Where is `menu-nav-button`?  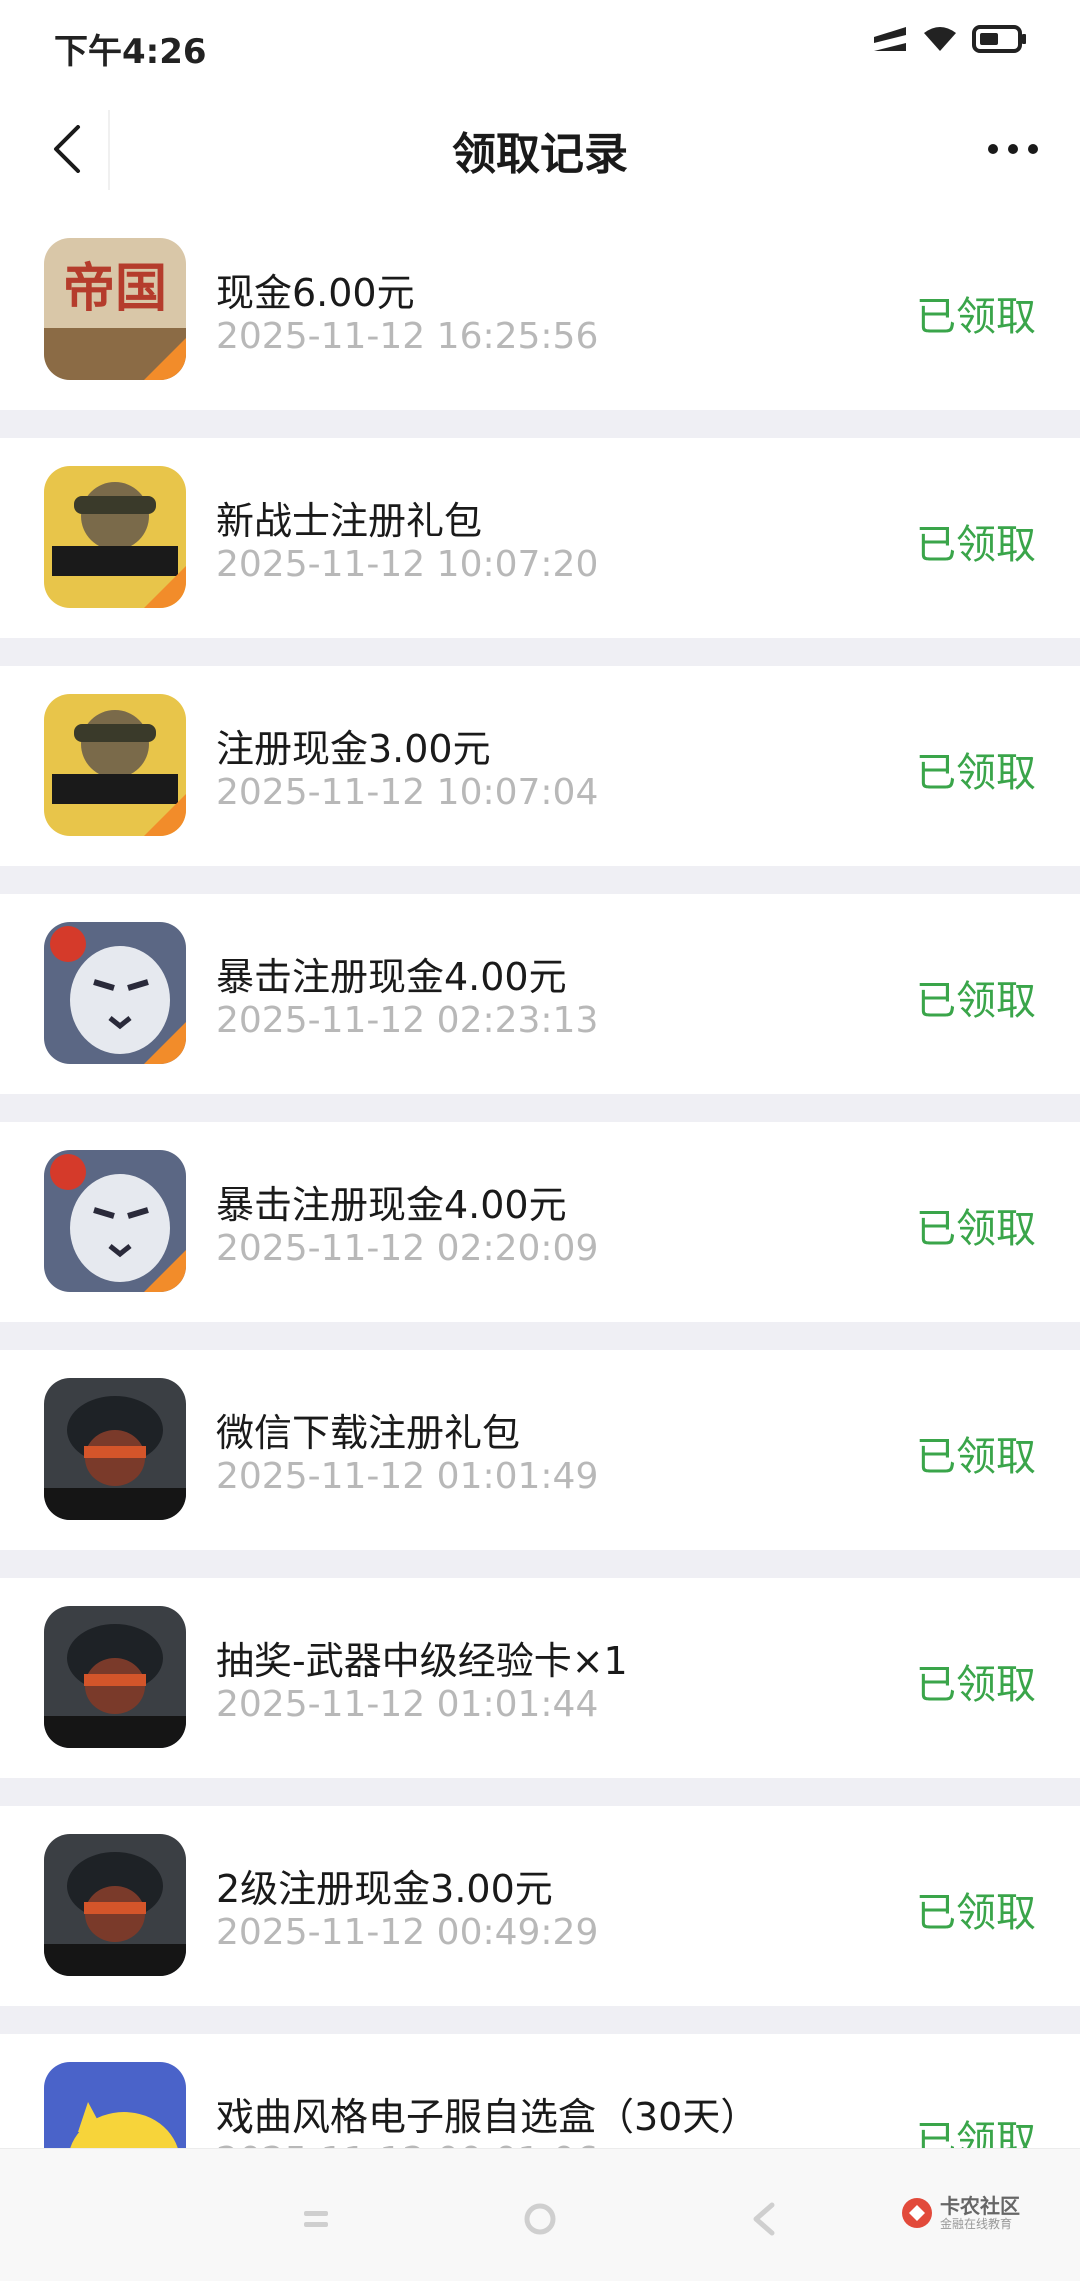
menu-nav-button is located at coordinates (316, 2219).